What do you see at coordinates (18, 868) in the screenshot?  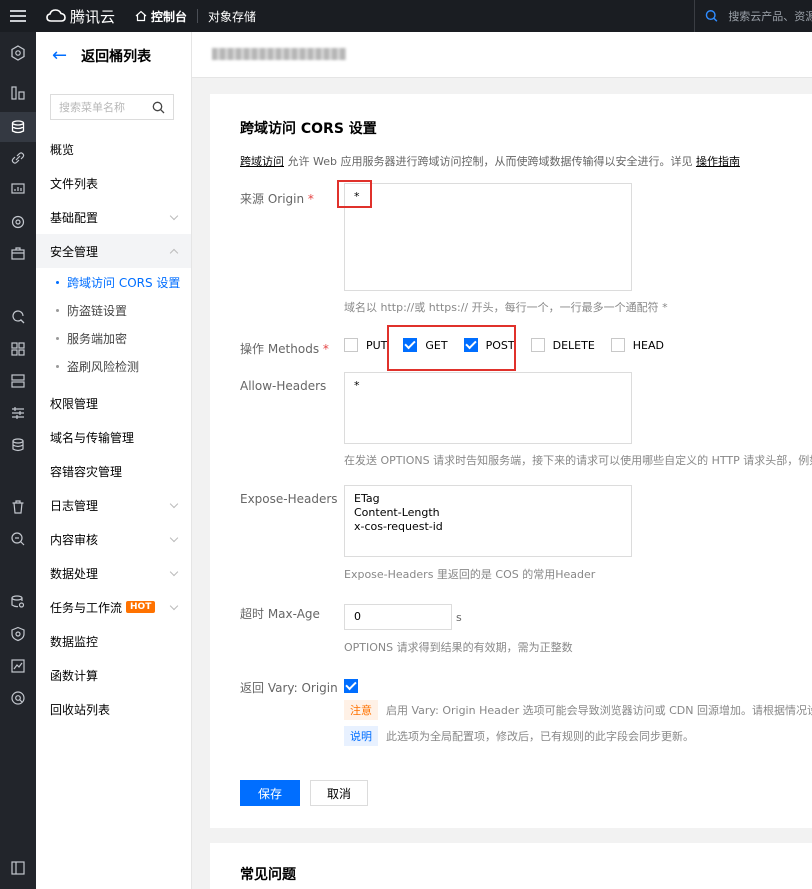 I see `rail-collapse-icon` at bounding box center [18, 868].